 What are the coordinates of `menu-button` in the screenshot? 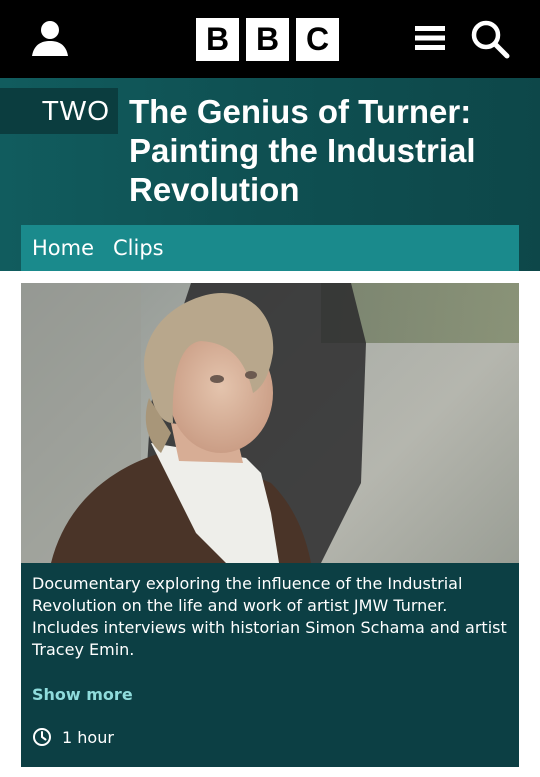 It's located at (430, 38).